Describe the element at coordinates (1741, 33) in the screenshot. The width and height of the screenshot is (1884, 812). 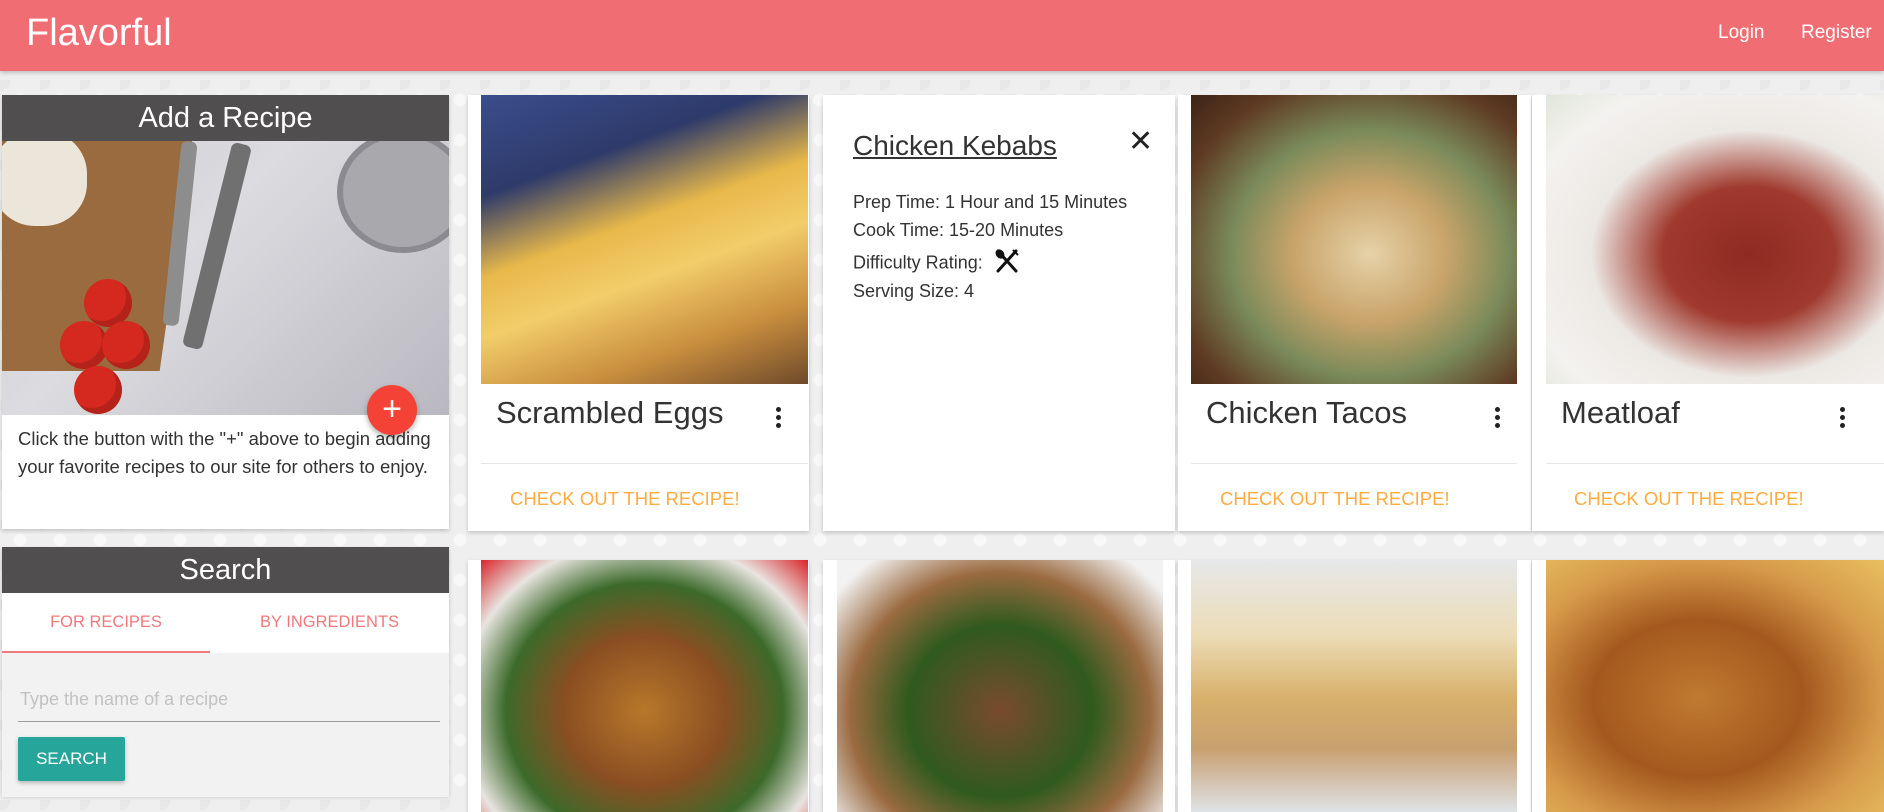
I see `login-link: Login` at that location.